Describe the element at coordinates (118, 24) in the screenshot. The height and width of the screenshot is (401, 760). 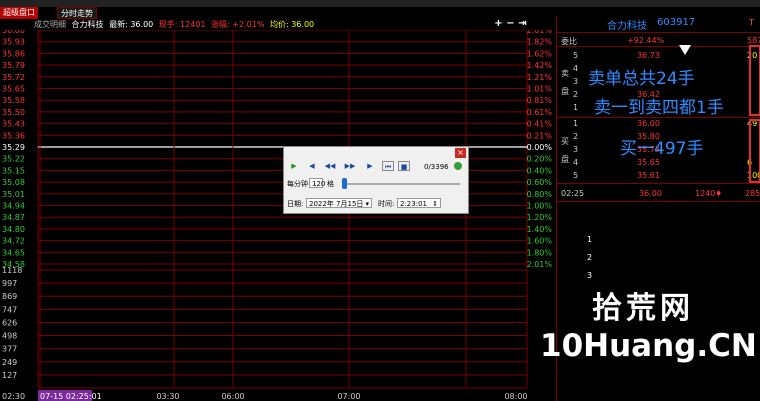
I see `latest-label: 最新:` at that location.